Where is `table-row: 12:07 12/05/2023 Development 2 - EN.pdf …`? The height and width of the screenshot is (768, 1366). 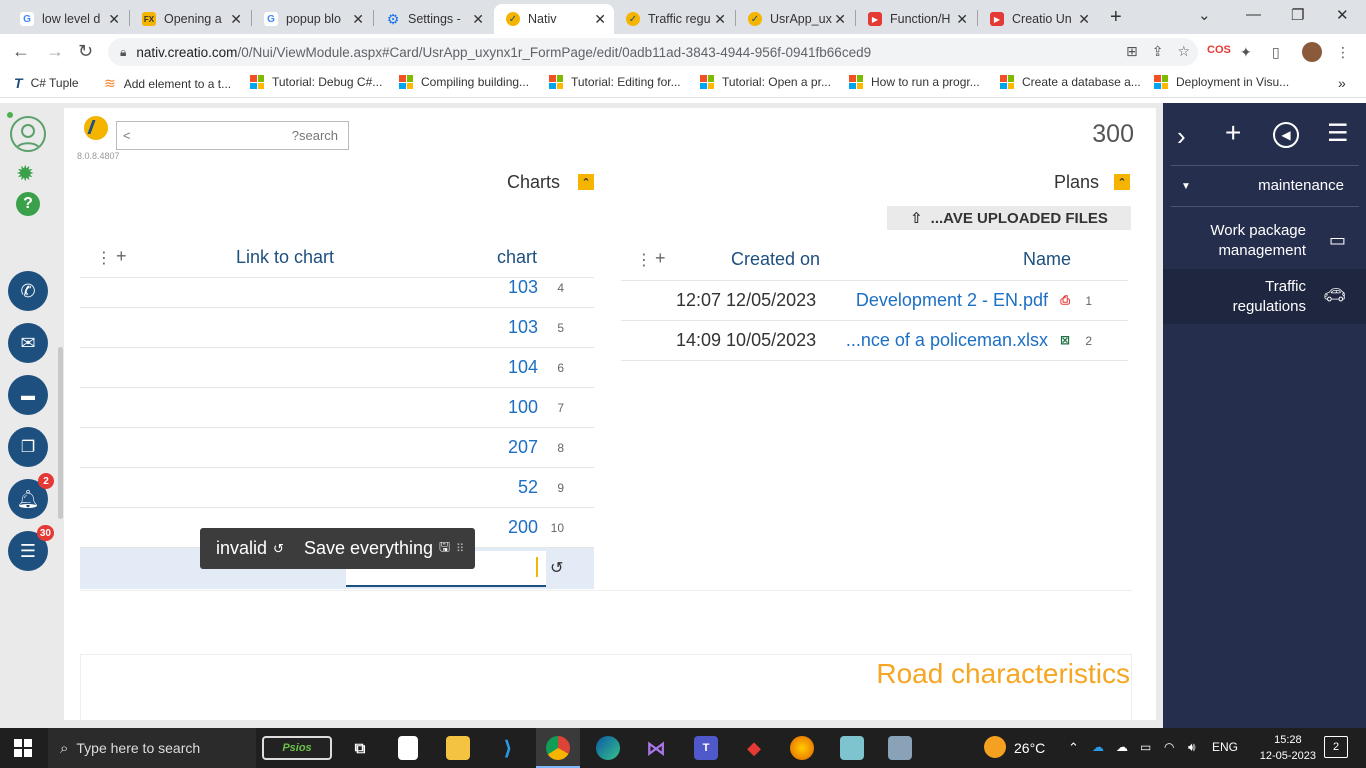 table-row: 12:07 12/05/2023 Development 2 - EN.pdf … is located at coordinates (874, 301).